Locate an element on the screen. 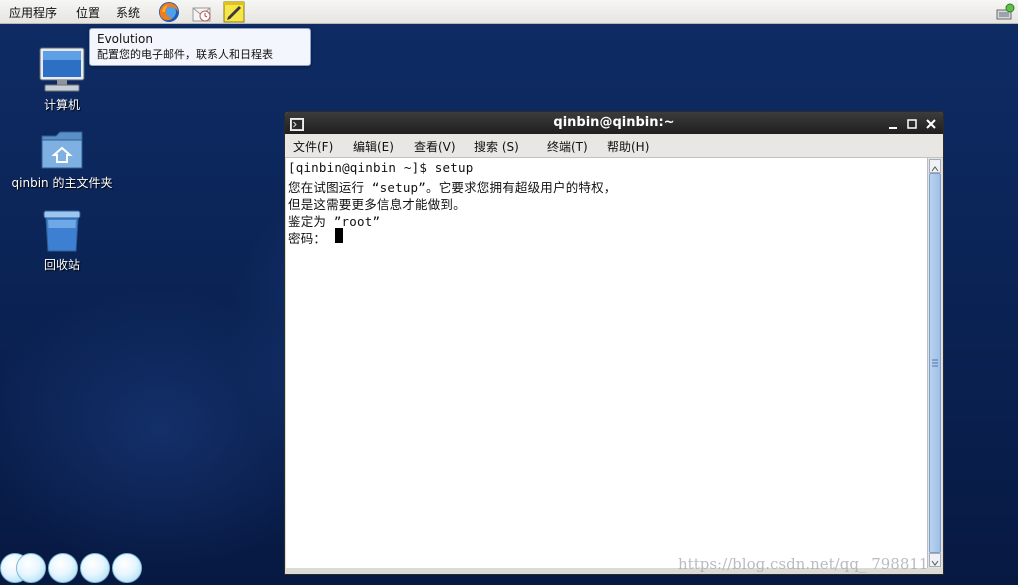 The width and height of the screenshot is (1018, 585). window-titlebar: qinbin@qinbin:~ is located at coordinates (614, 123).